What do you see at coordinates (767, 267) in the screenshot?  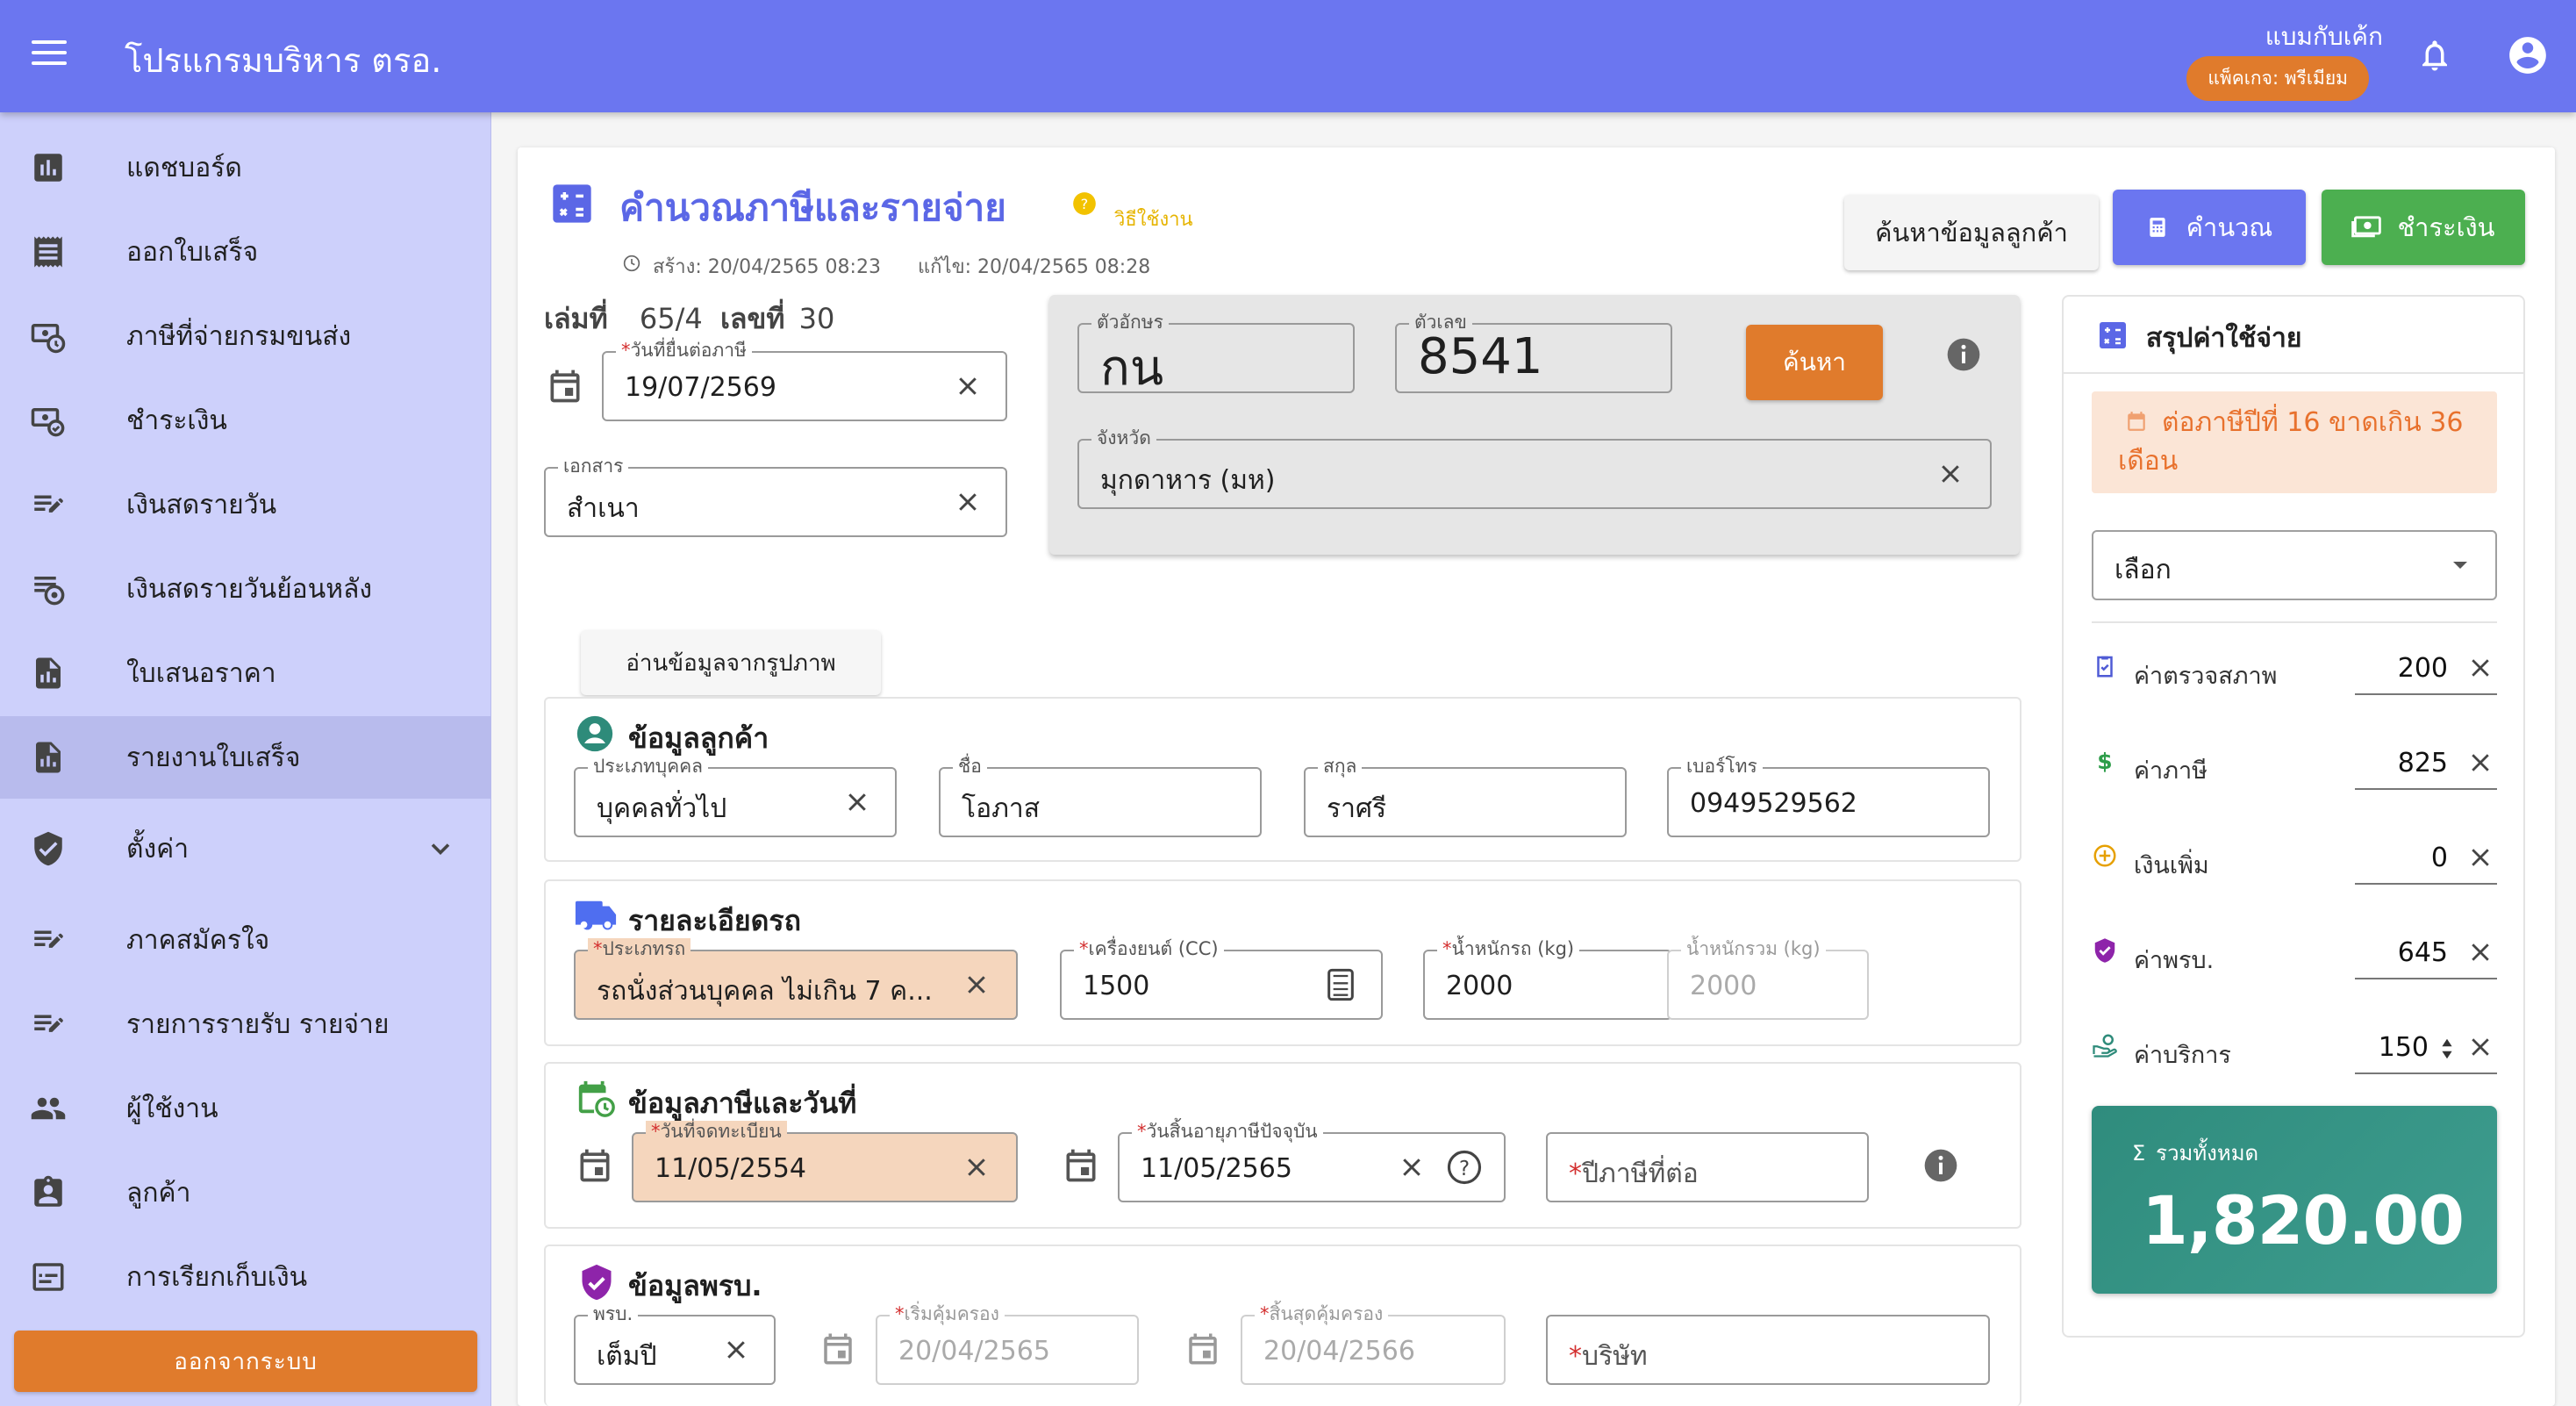 I see `created-time: สร้าง: 20/04/2565 08:23` at bounding box center [767, 267].